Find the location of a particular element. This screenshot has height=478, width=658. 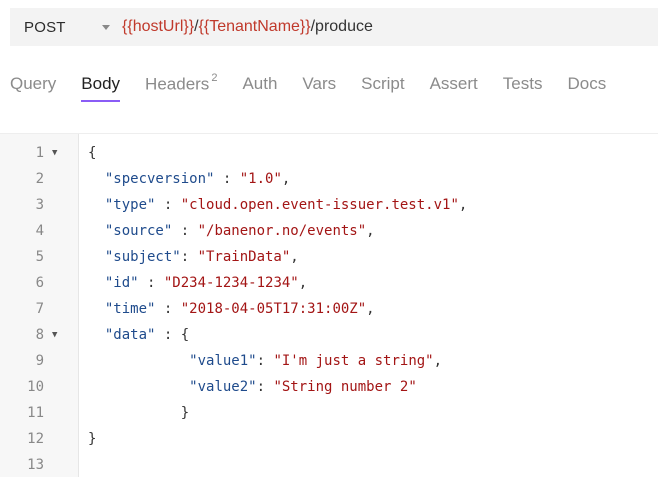

code-line: 9 "value1": "I'm just a string", is located at coordinates (329, 361).